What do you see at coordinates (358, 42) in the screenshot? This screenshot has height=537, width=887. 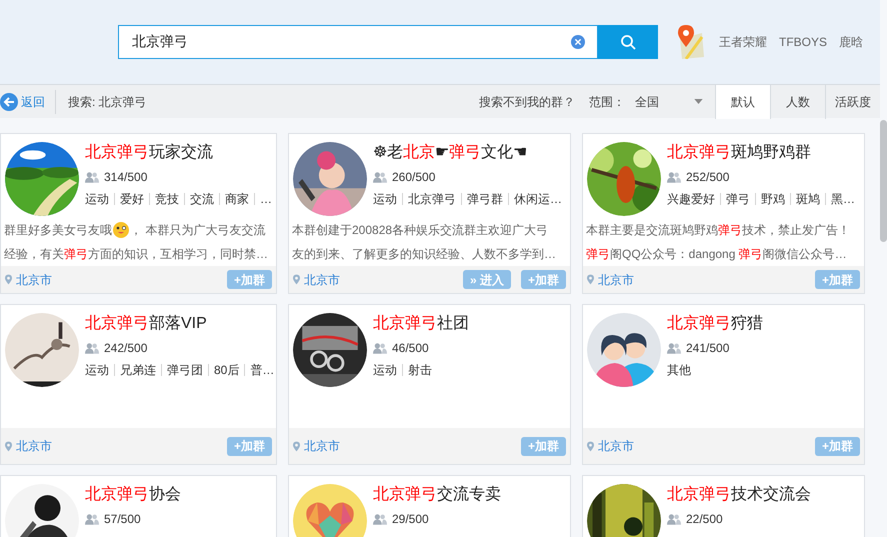 I see `search-field: 北京弹弓` at bounding box center [358, 42].